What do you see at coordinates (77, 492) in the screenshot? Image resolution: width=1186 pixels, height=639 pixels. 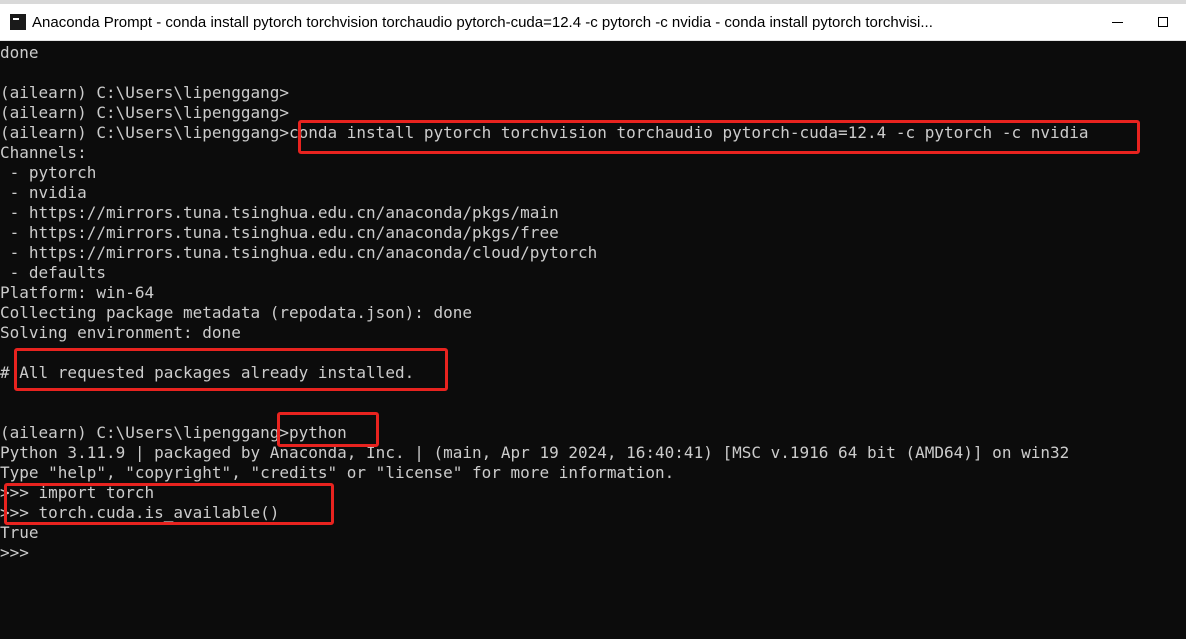 I see `terminal-line: >>> import torch` at bounding box center [77, 492].